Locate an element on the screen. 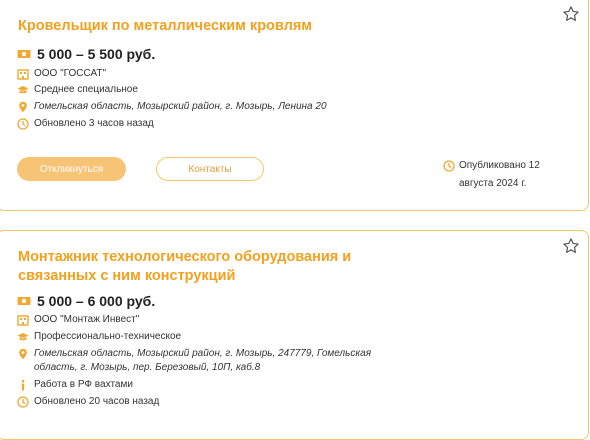  respond-button: Откликнуться is located at coordinates (71, 169).